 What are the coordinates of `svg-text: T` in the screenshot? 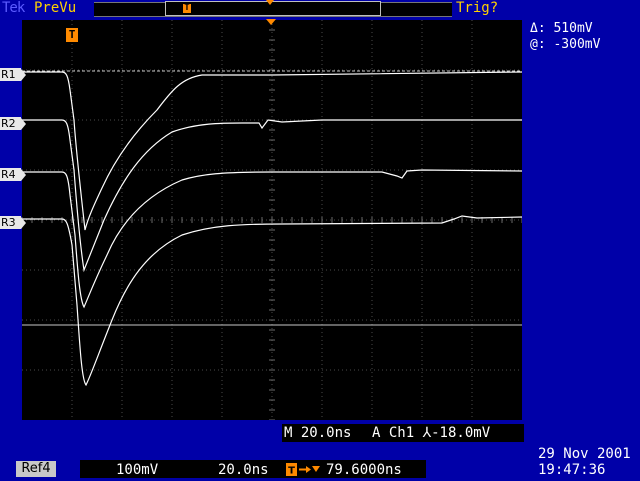 It's located at (291, 471).